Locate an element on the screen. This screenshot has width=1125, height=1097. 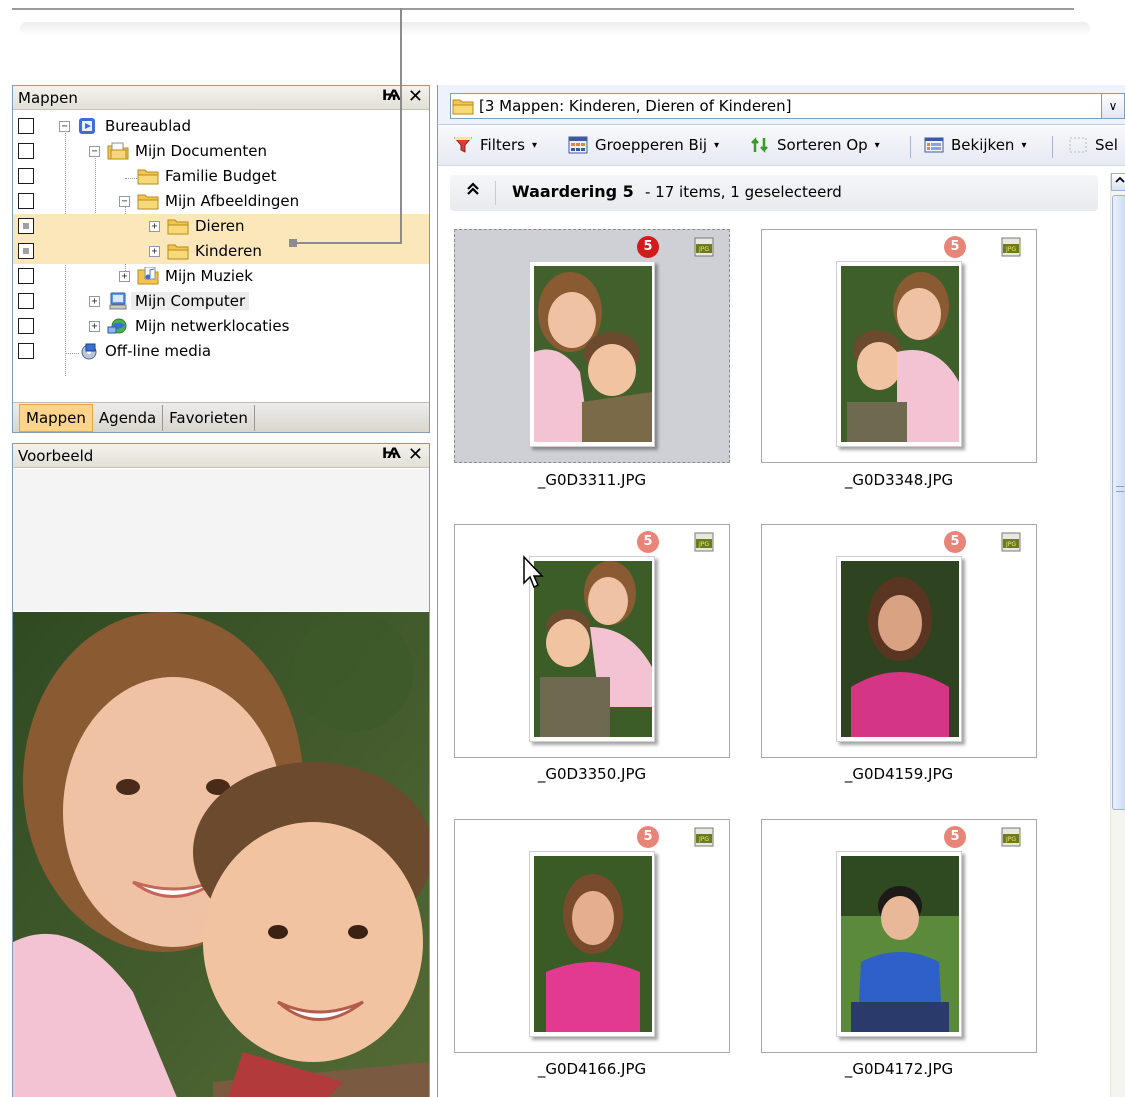
tree-item-familie-budget: Familie Budget is located at coordinates (221, 176).